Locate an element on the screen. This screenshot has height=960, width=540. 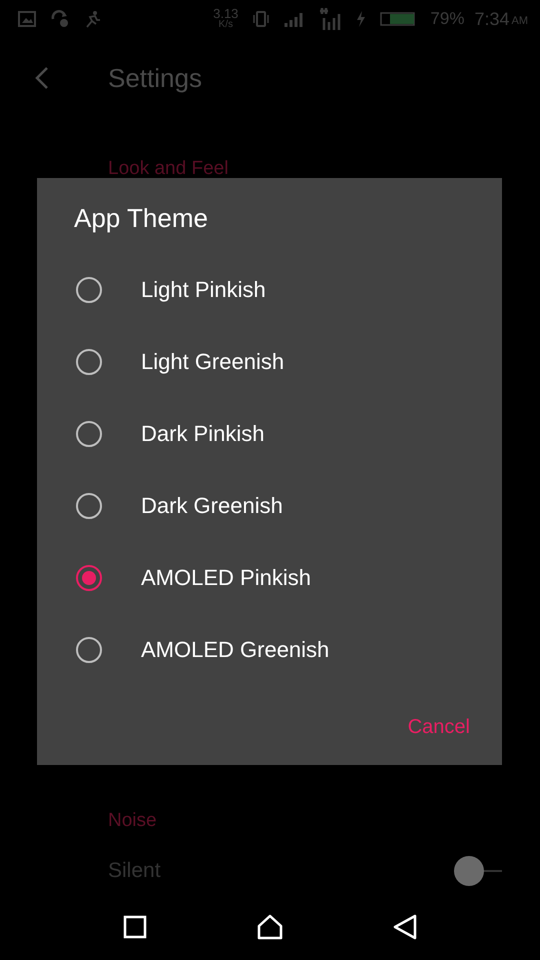
theme-option: Light Greenish is located at coordinates (212, 362).